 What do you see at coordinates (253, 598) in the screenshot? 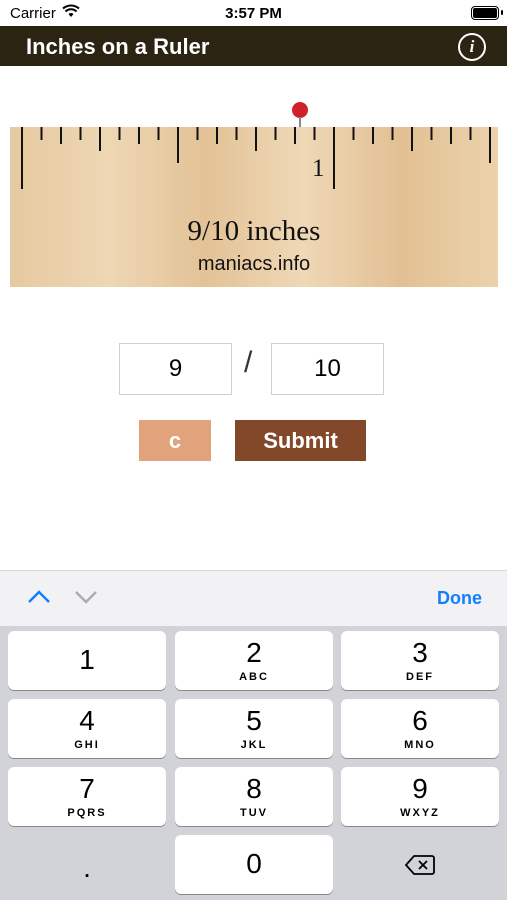
I see `keyboard-toolbar: Done` at bounding box center [253, 598].